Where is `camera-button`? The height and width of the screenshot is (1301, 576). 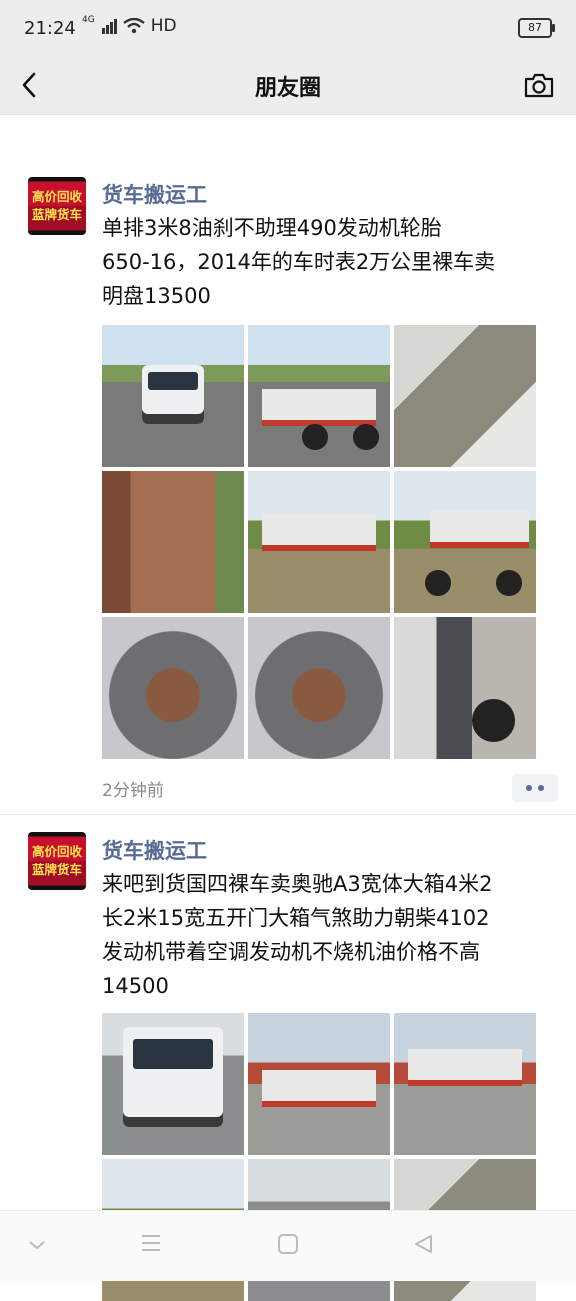
camera-button is located at coordinates (539, 85).